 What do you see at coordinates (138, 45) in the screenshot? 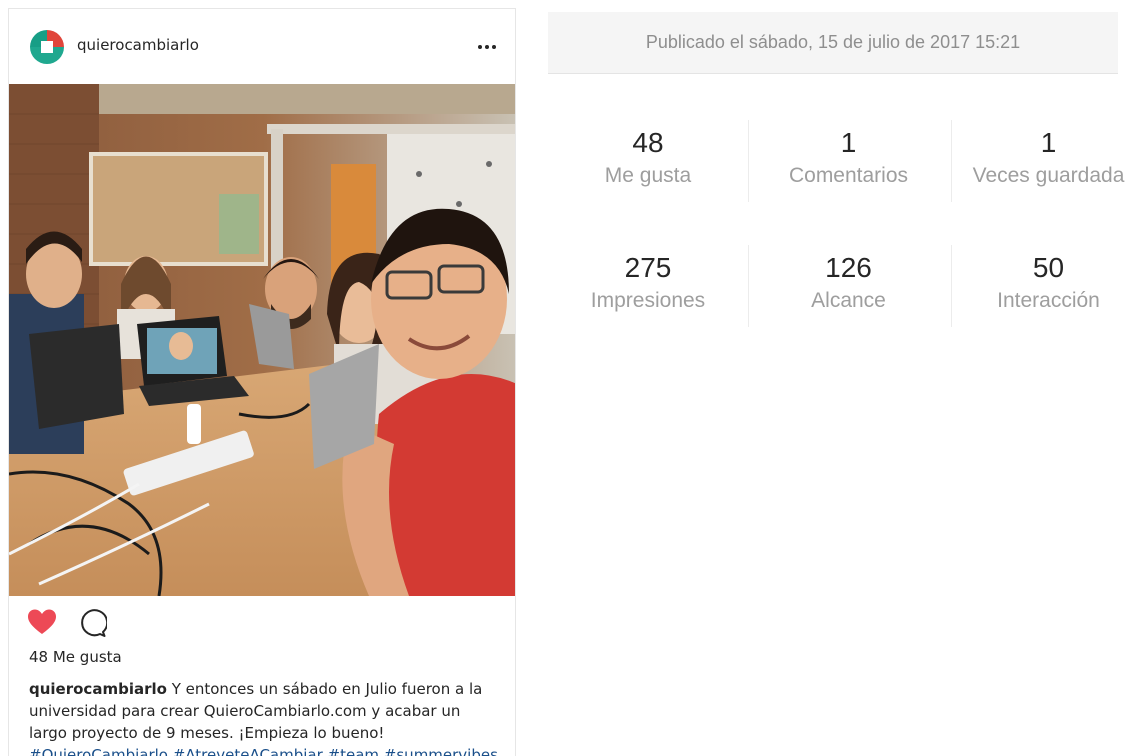
I see `post-username: quierocambiarlo` at bounding box center [138, 45].